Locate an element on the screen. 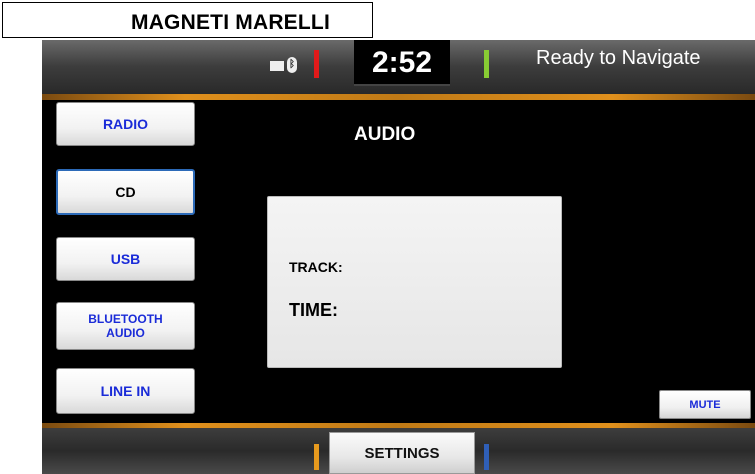 Image resolution: width=755 pixels, height=474 pixels. mute-button-label: MUTE is located at coordinates (705, 404).